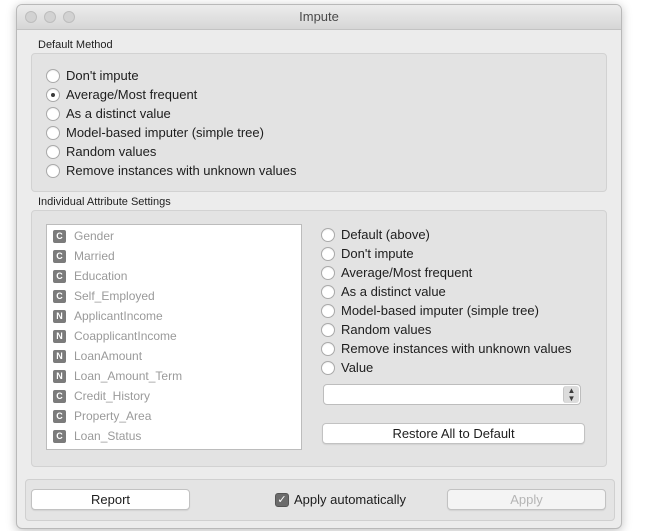 The height and width of the screenshot is (531, 651). I want to click on attribute-name: LoanAmount, so click(108, 356).